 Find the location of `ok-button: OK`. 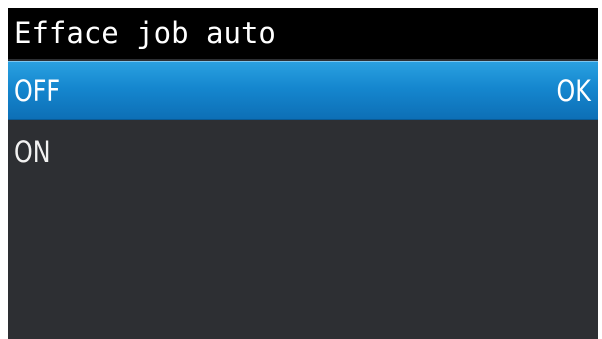

ok-button: OK is located at coordinates (574, 91).